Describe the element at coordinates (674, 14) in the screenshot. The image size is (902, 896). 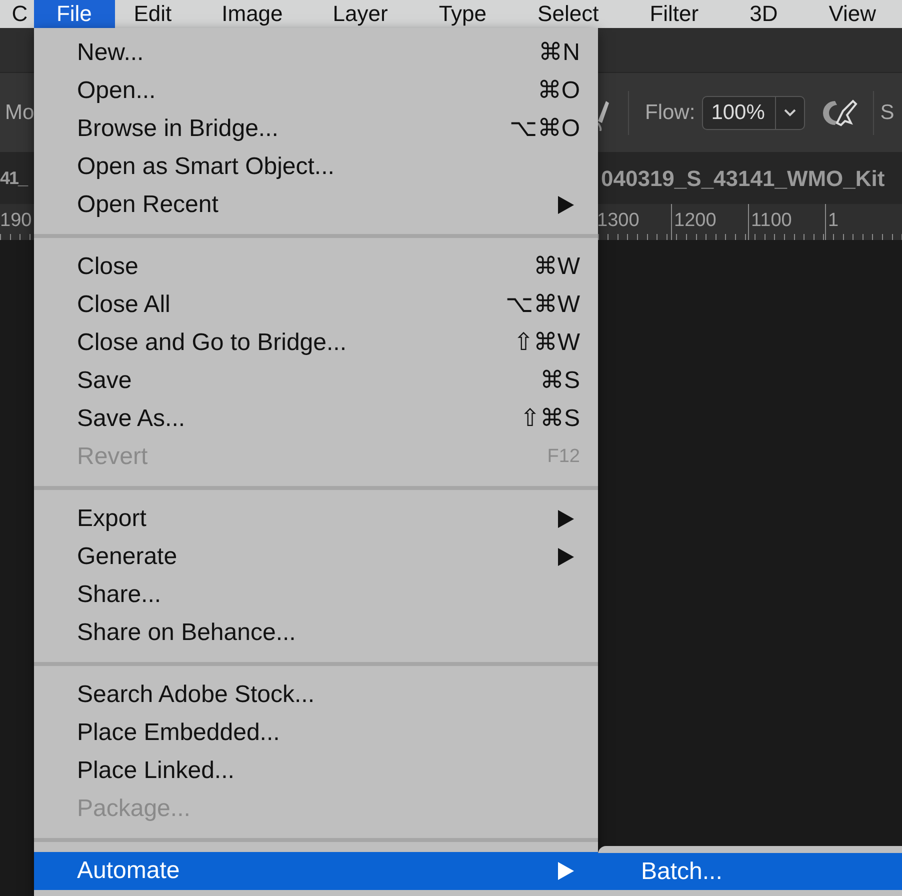
I see `menu-bar-item: Filter` at that location.